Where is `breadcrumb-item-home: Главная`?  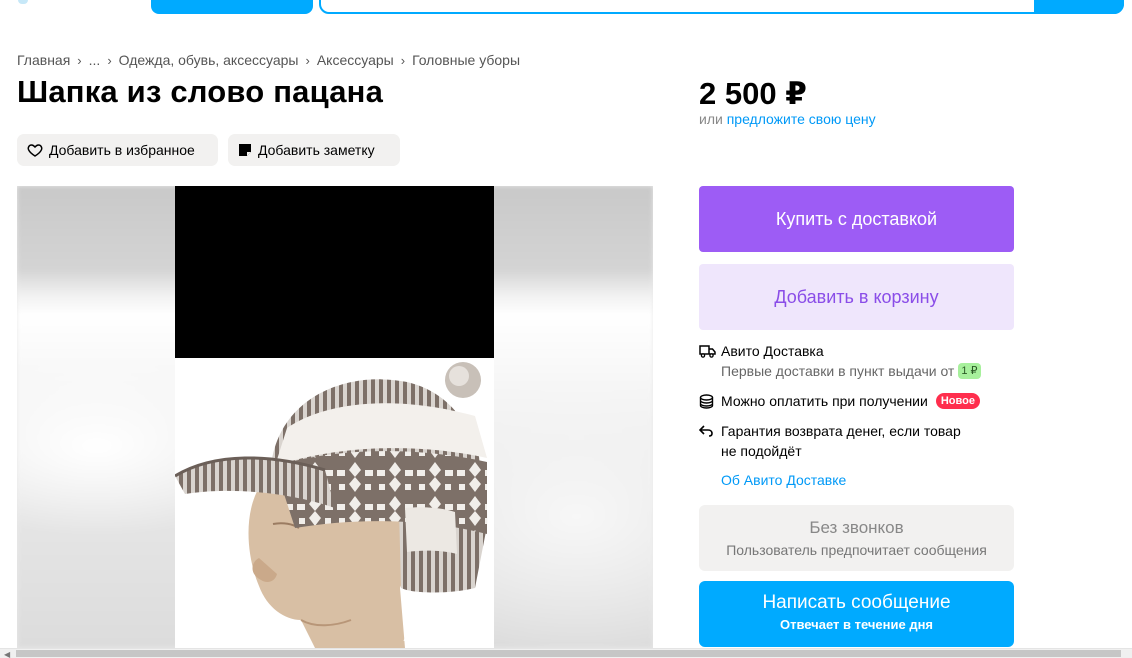 breadcrumb-item-home: Главная is located at coordinates (43, 60).